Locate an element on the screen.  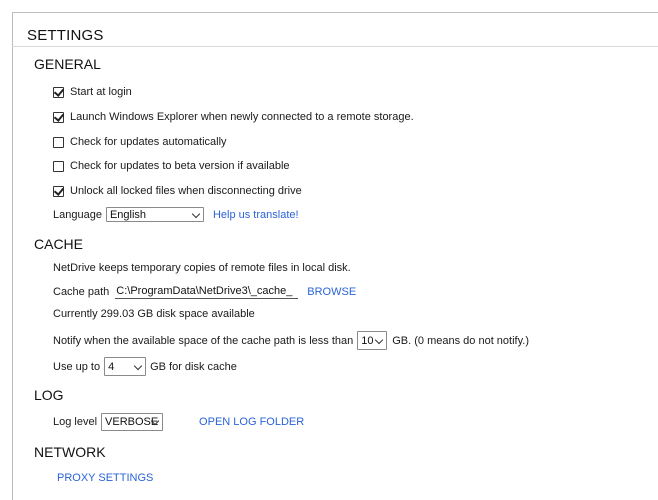
language-label: Language is located at coordinates (77, 214).